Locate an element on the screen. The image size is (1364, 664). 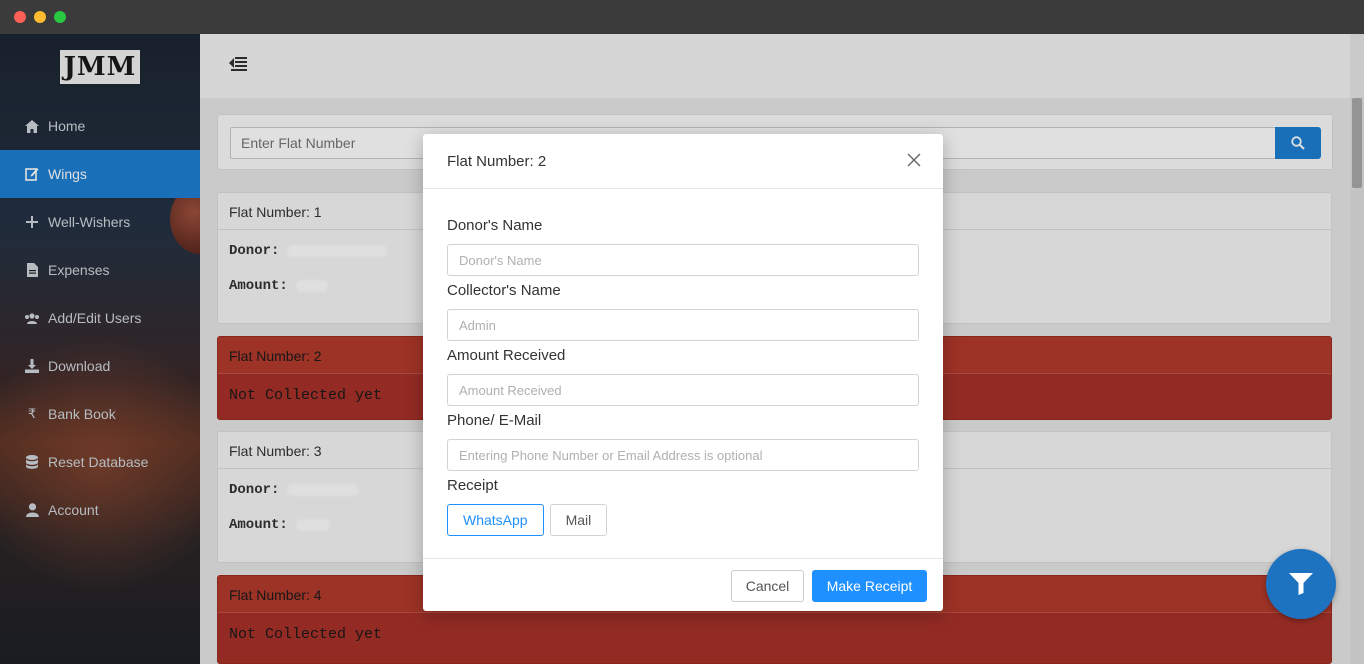
make-receipt-button: Make Receipt is located at coordinates (869, 586).